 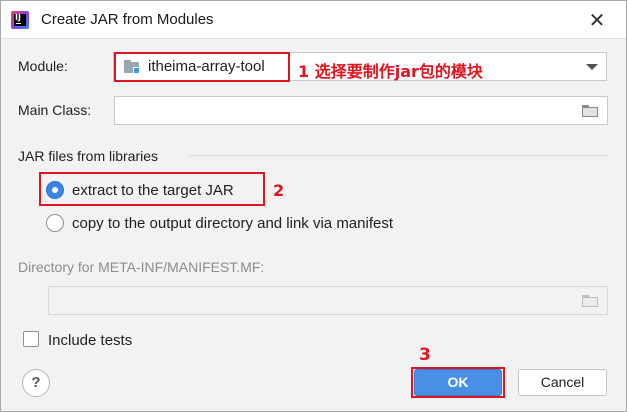 I want to click on libraries-section-label: JAR files from libraries, so click(x=88, y=156).